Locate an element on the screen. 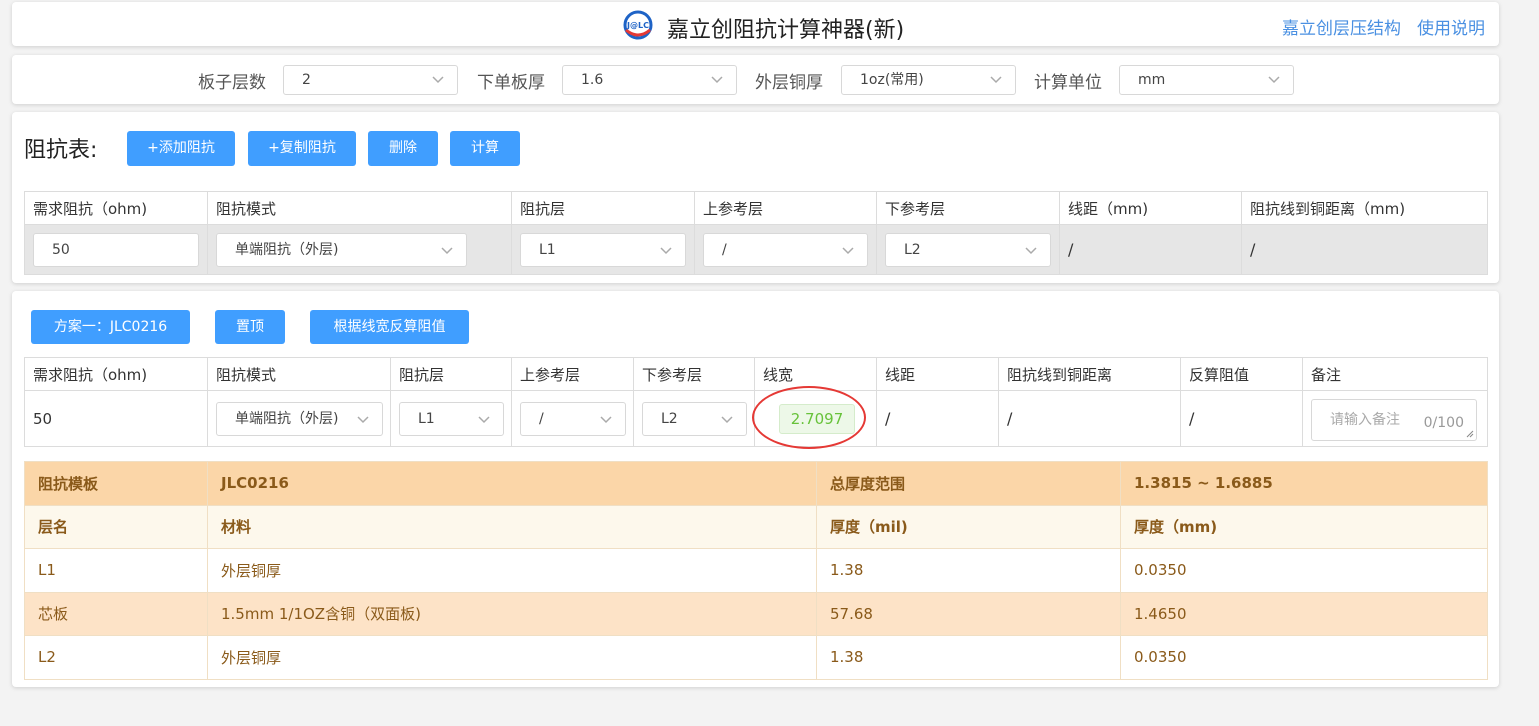  reverse-value-cell: / is located at coordinates (1241, 418).